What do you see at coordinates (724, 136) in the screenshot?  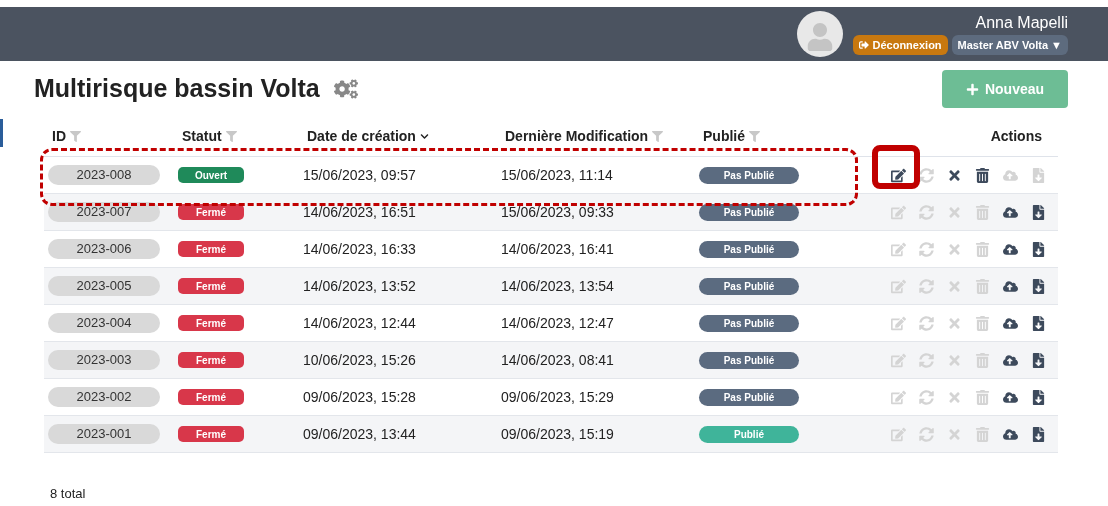 I see `column-header: Publié` at bounding box center [724, 136].